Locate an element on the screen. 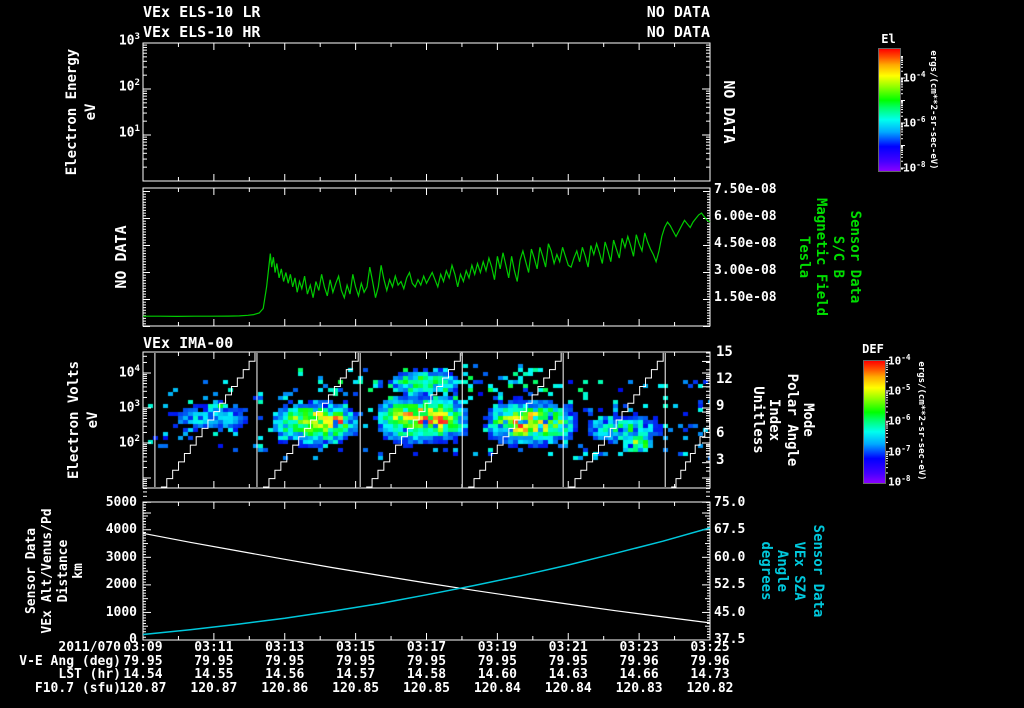 The image size is (1024, 708). ima-index-tick: 6 is located at coordinates (720, 433).